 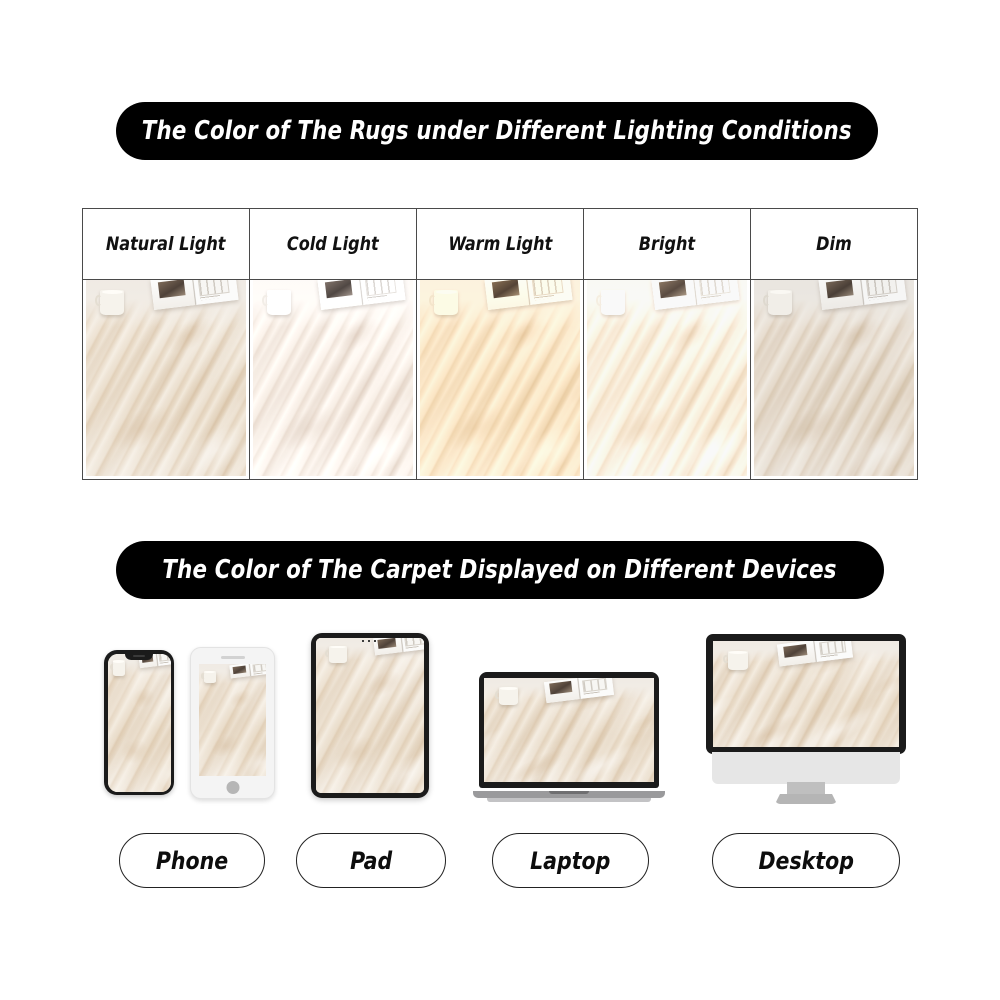 I want to click on desktop-stand-foot, so click(x=806, y=799).